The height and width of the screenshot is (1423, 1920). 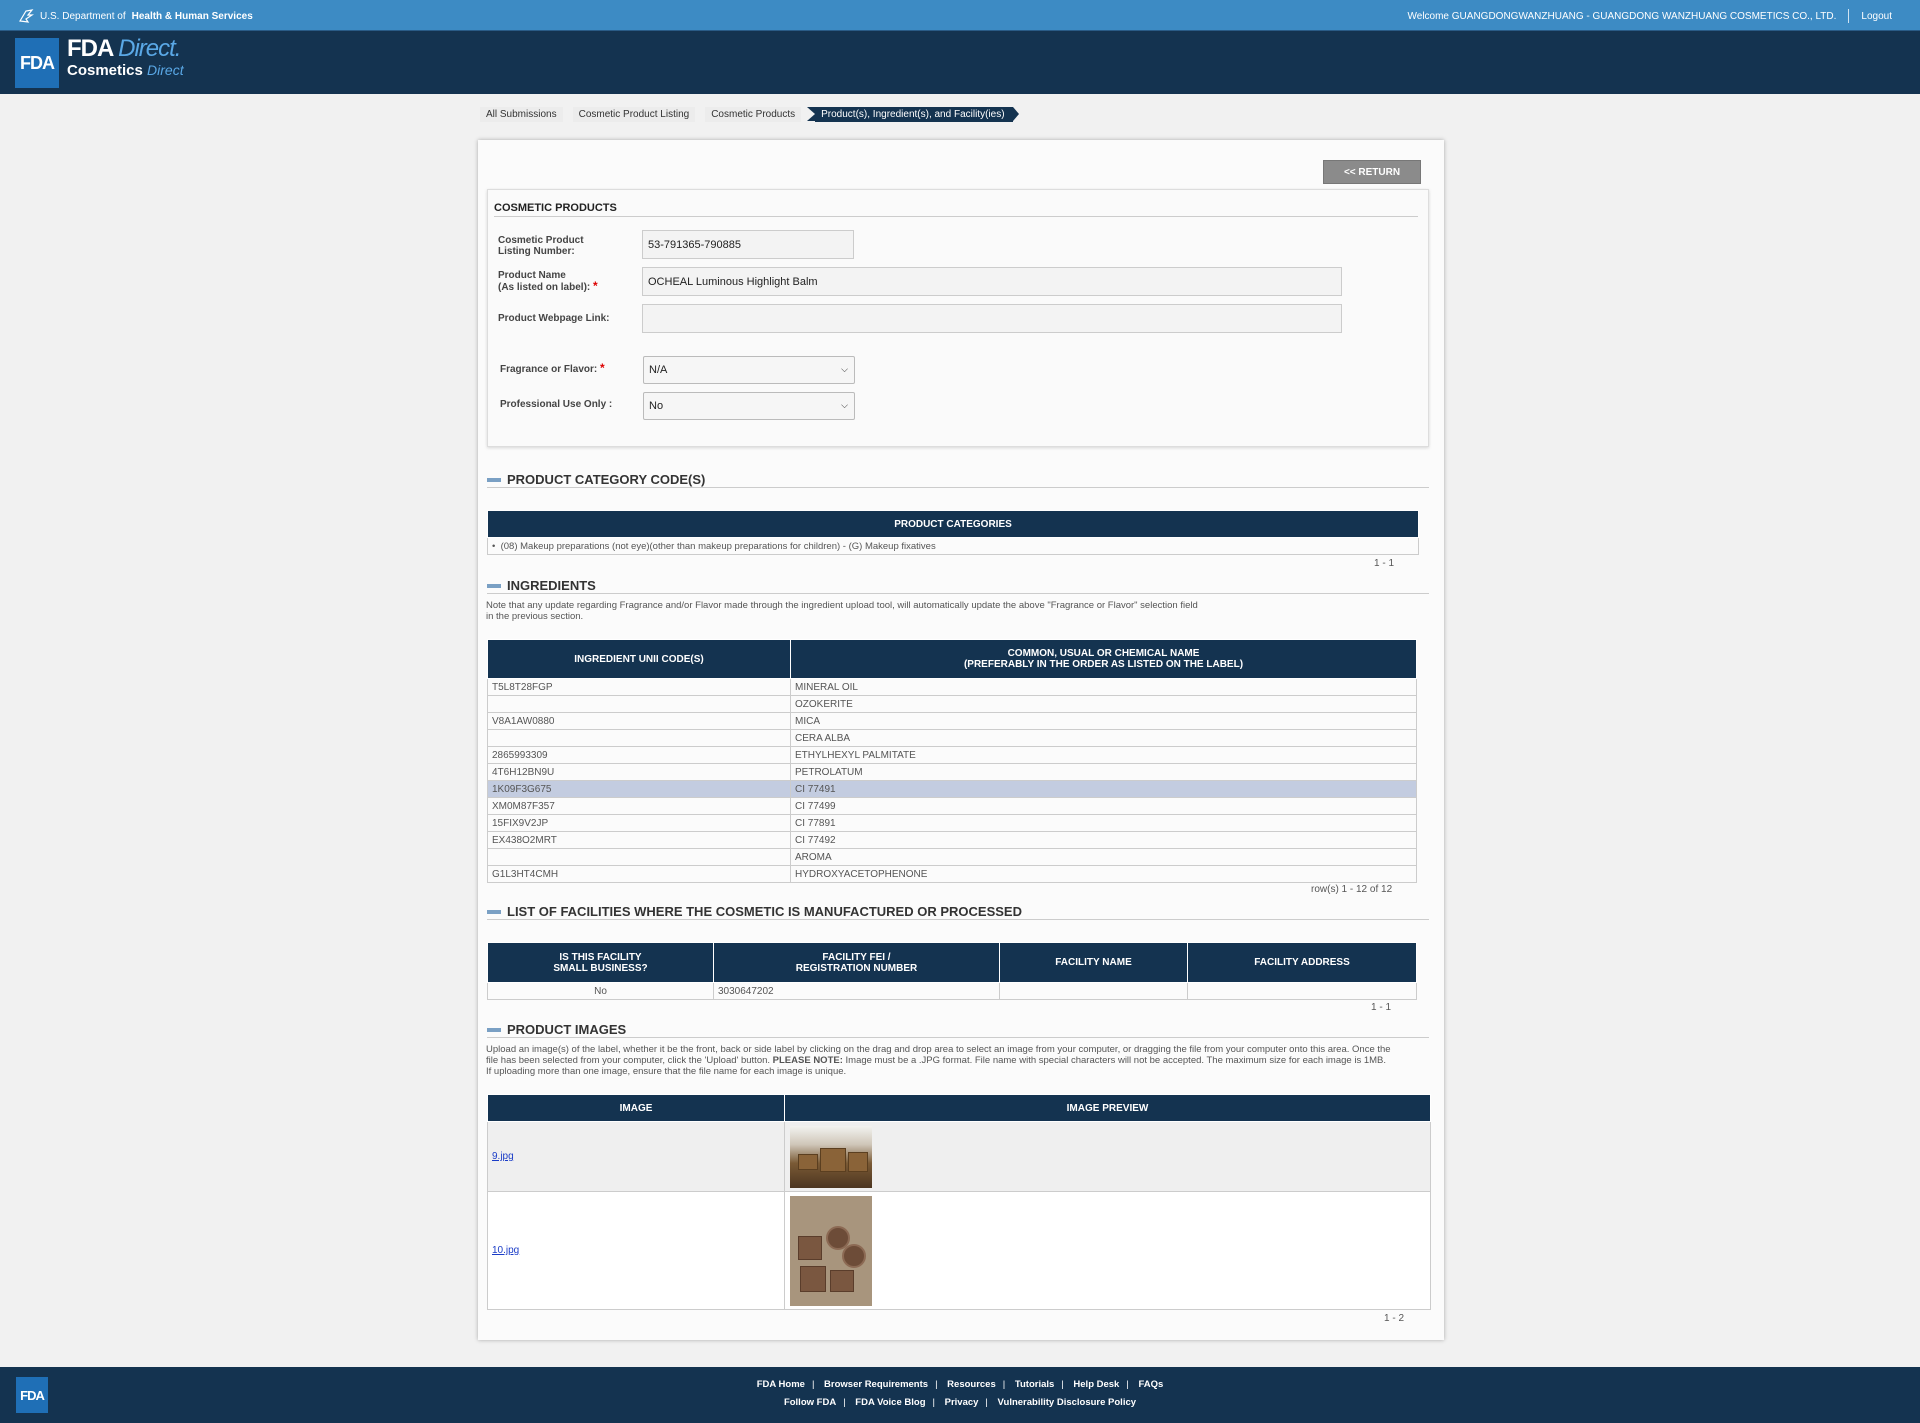 I want to click on table-row: AROMA, so click(x=952, y=857).